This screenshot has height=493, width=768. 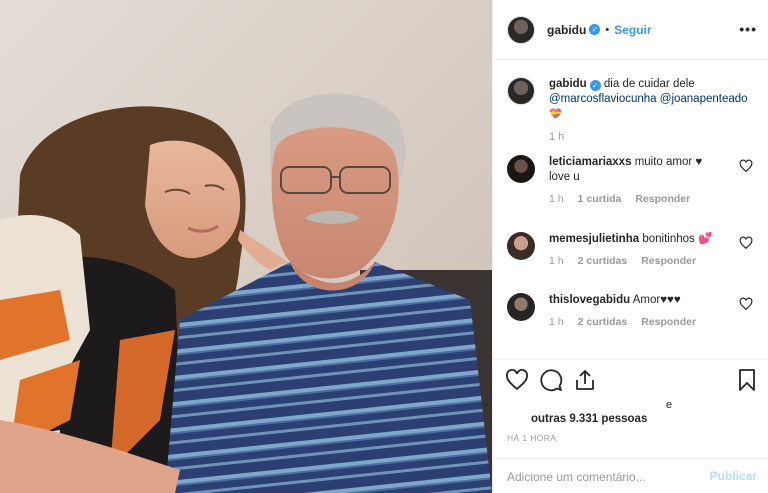 What do you see at coordinates (521, 91) in the screenshot?
I see `caption-avatar` at bounding box center [521, 91].